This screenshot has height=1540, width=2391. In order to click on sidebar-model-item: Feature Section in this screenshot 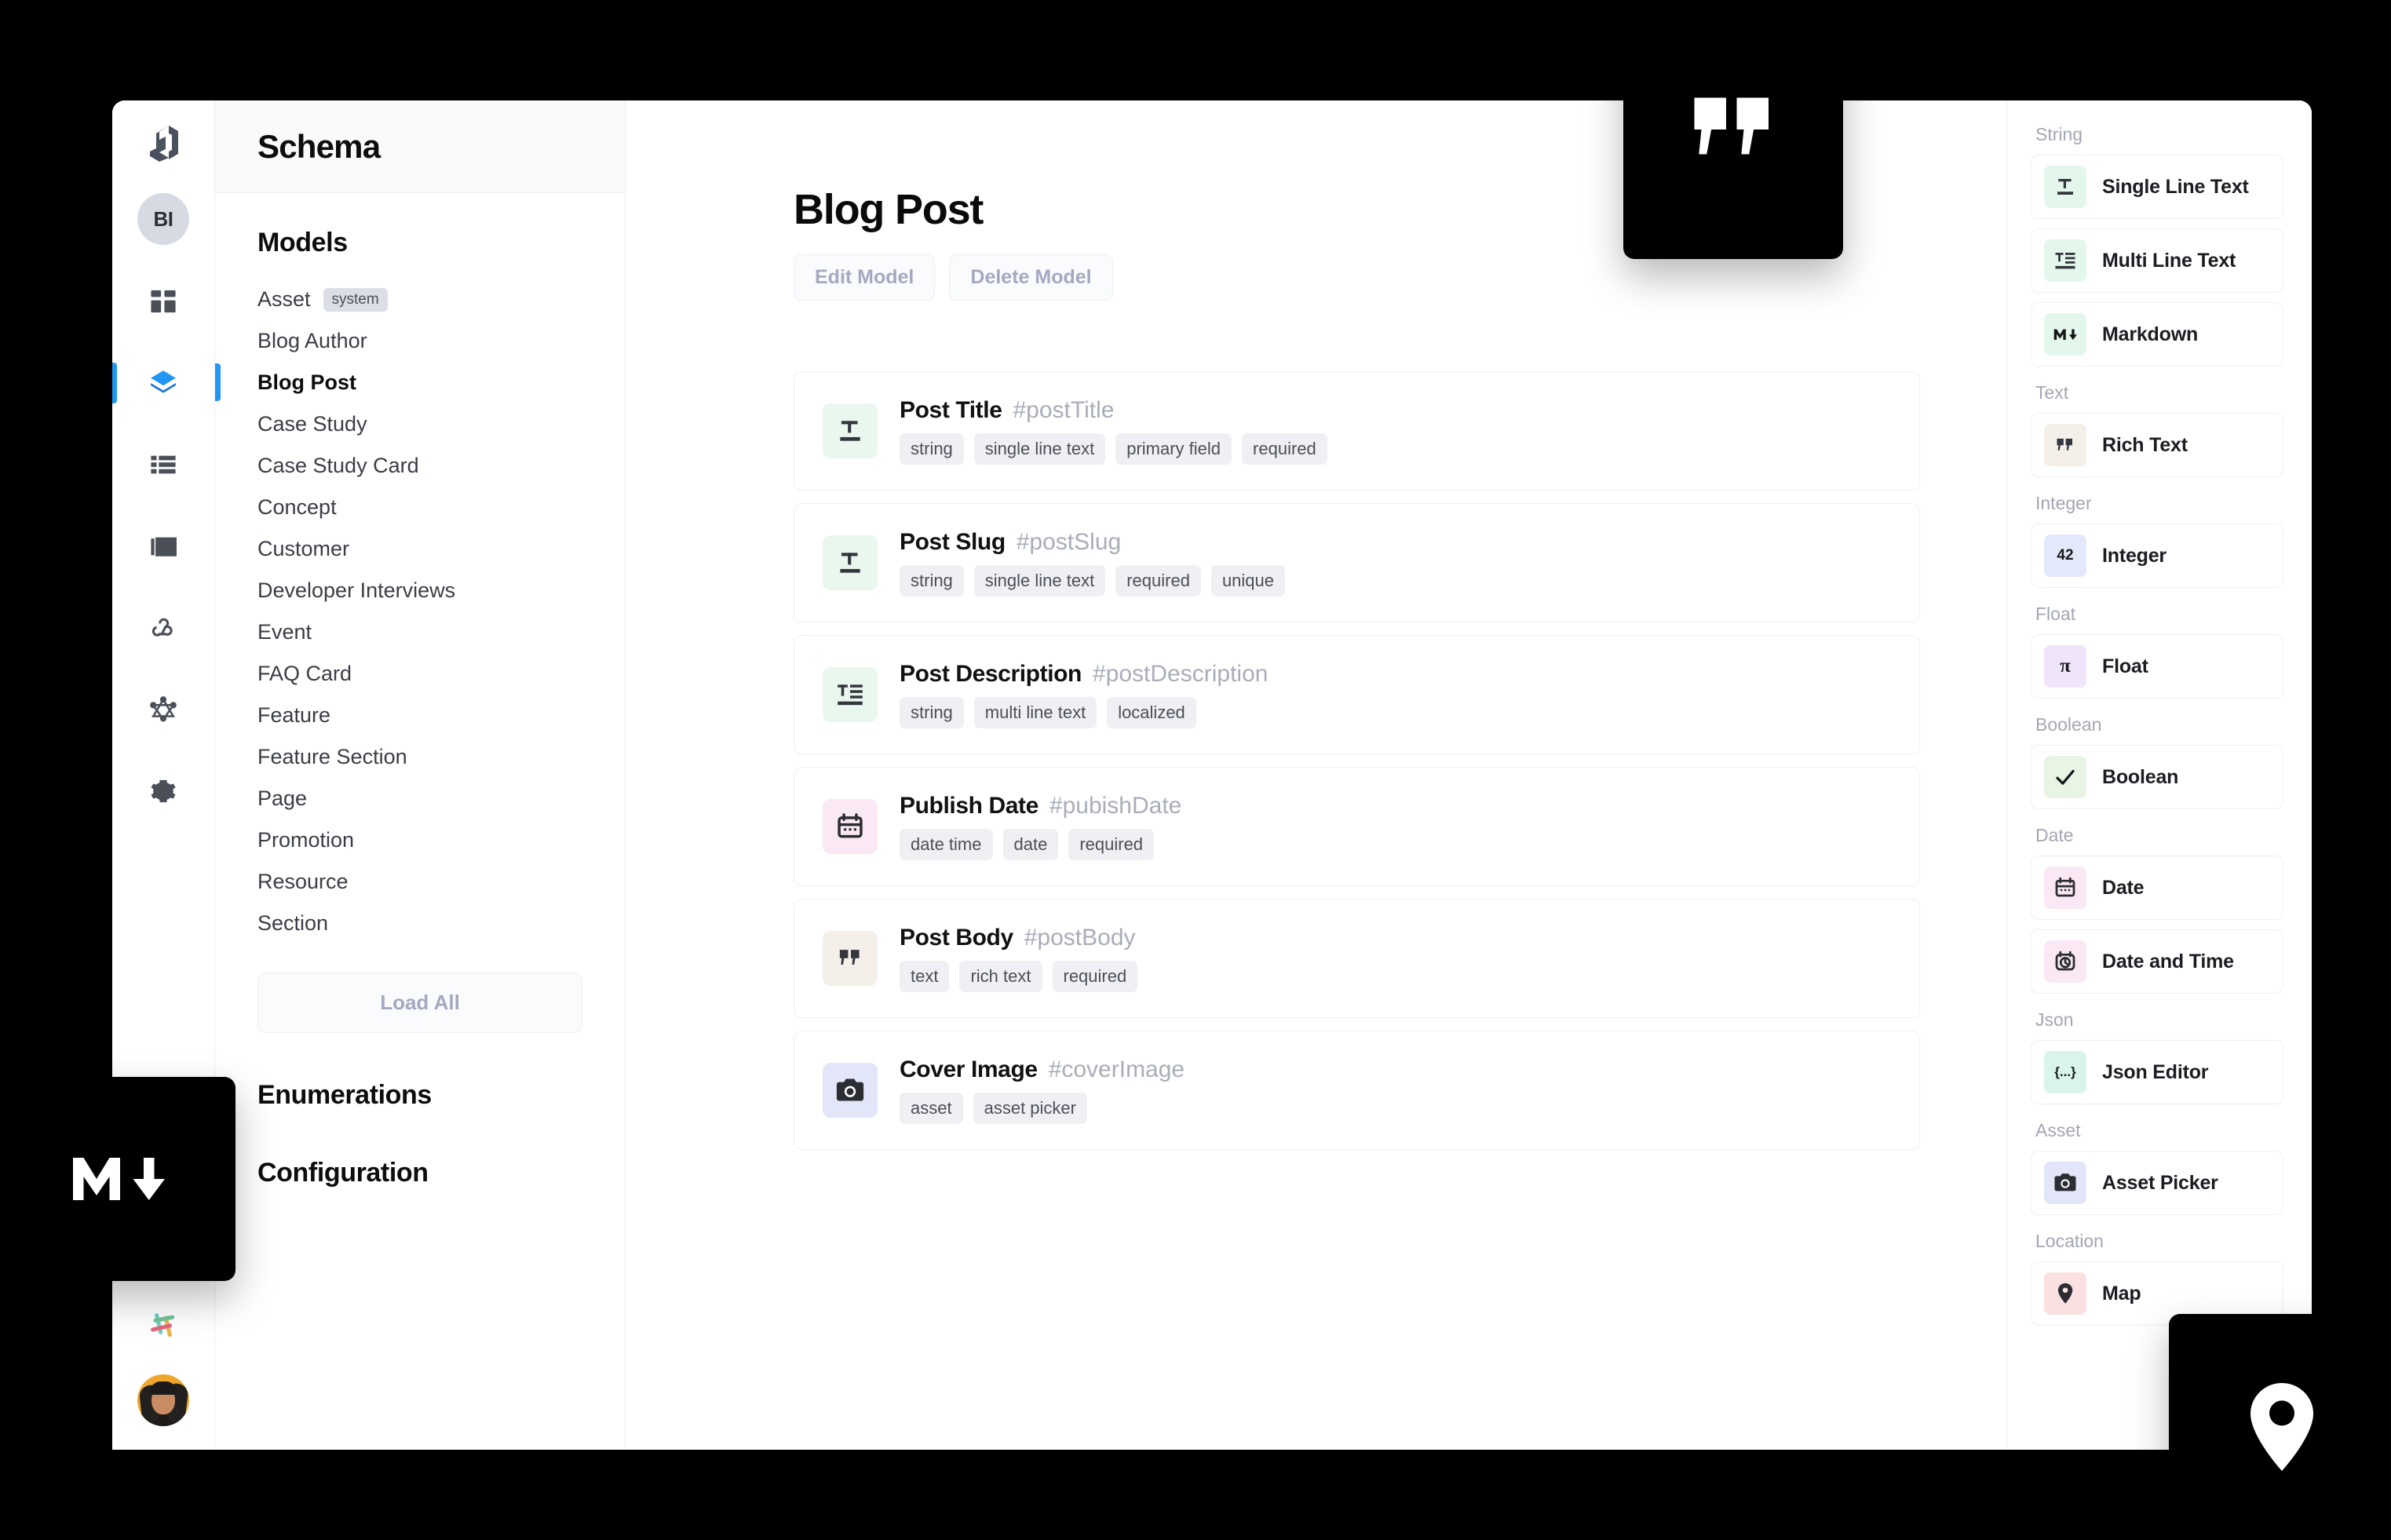, I will do `click(420, 757)`.